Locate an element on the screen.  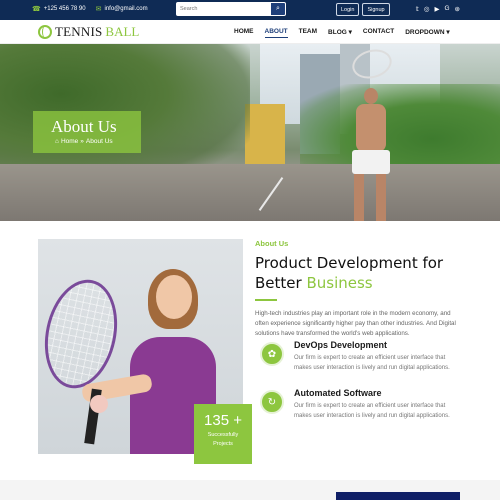
projects-stat-box: 135 + Successfully Projects is located at coordinates (223, 434).